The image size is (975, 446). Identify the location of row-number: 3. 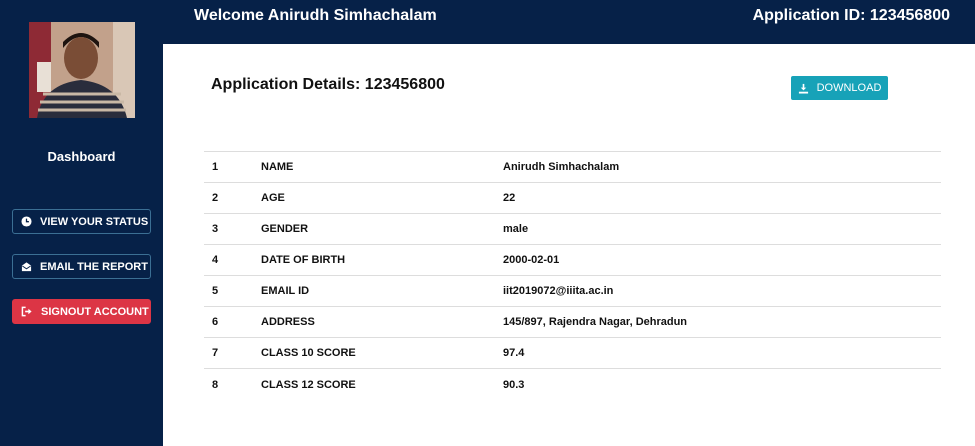
(215, 229).